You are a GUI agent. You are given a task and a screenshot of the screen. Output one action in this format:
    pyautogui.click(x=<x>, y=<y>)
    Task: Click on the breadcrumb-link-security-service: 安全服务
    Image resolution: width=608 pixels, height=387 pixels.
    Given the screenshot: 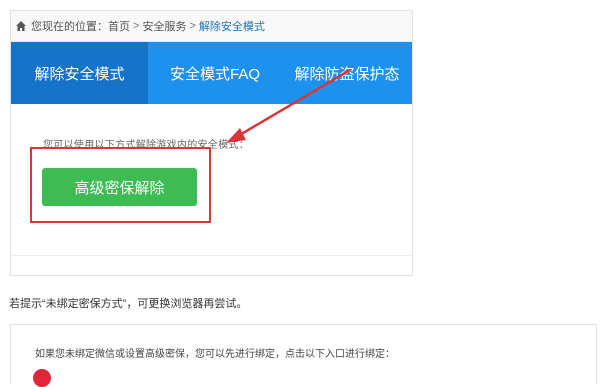 What is the action you would take?
    pyautogui.click(x=164, y=26)
    